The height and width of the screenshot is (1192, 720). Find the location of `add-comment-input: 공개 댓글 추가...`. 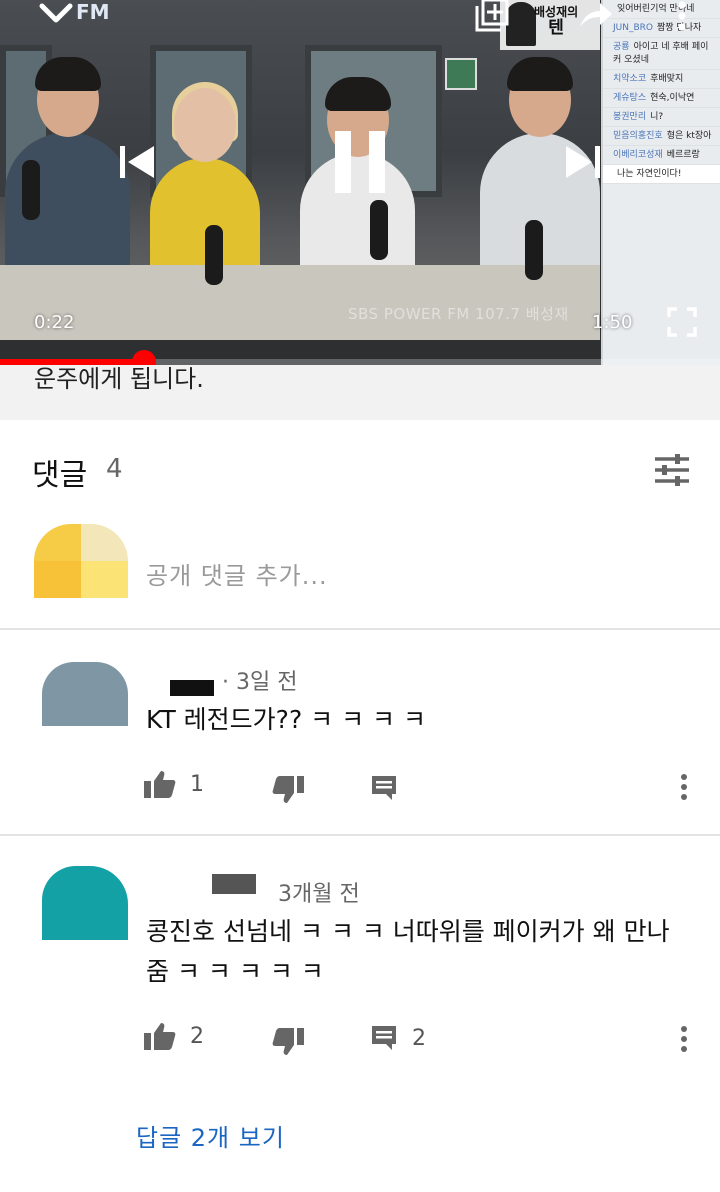

add-comment-input: 공개 댓글 추가... is located at coordinates (237, 573).